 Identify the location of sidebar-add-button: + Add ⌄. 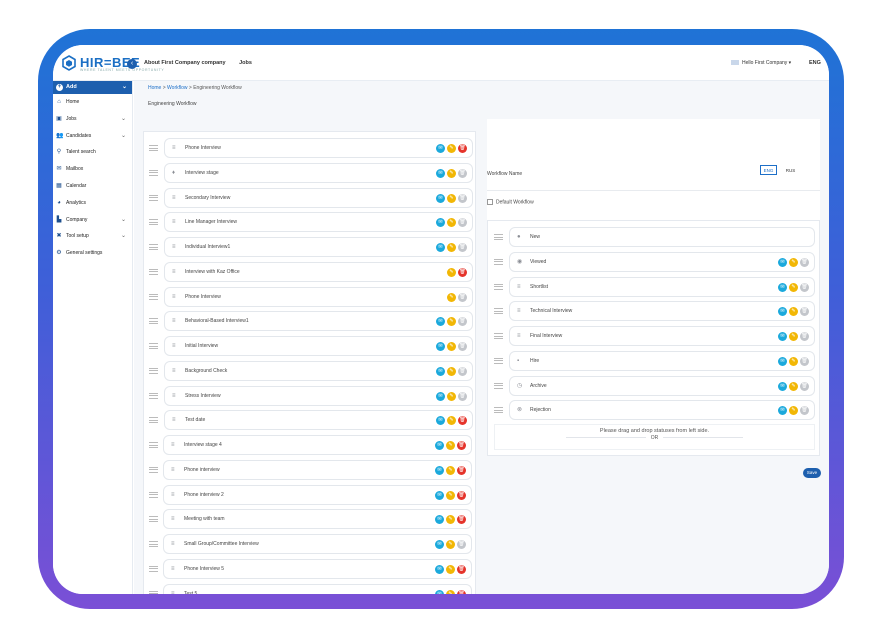
(92, 87).